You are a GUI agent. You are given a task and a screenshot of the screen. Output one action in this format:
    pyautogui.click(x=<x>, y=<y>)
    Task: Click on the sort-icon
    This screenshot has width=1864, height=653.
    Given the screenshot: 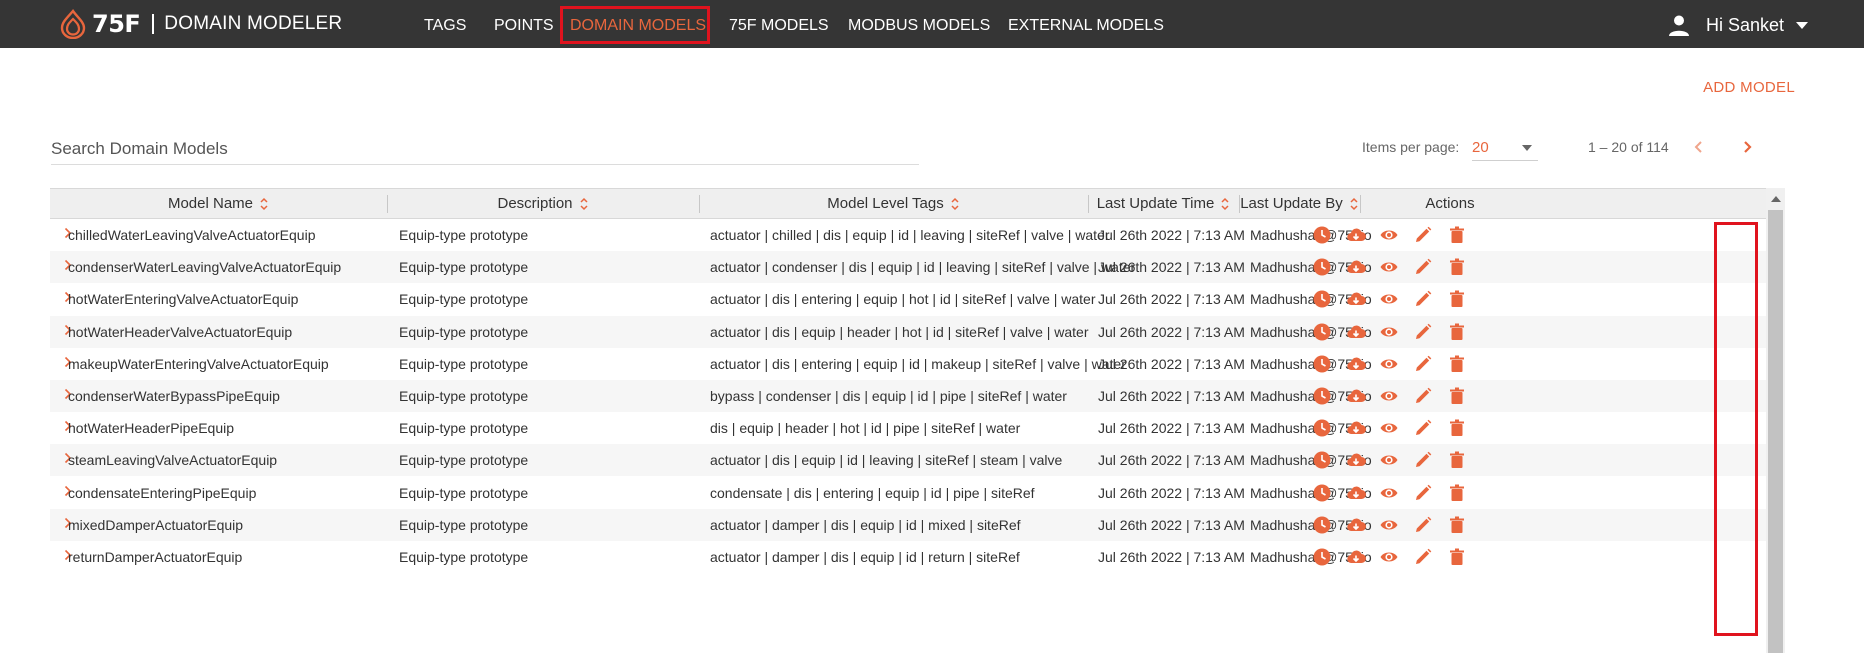 What is the action you would take?
    pyautogui.click(x=1354, y=203)
    